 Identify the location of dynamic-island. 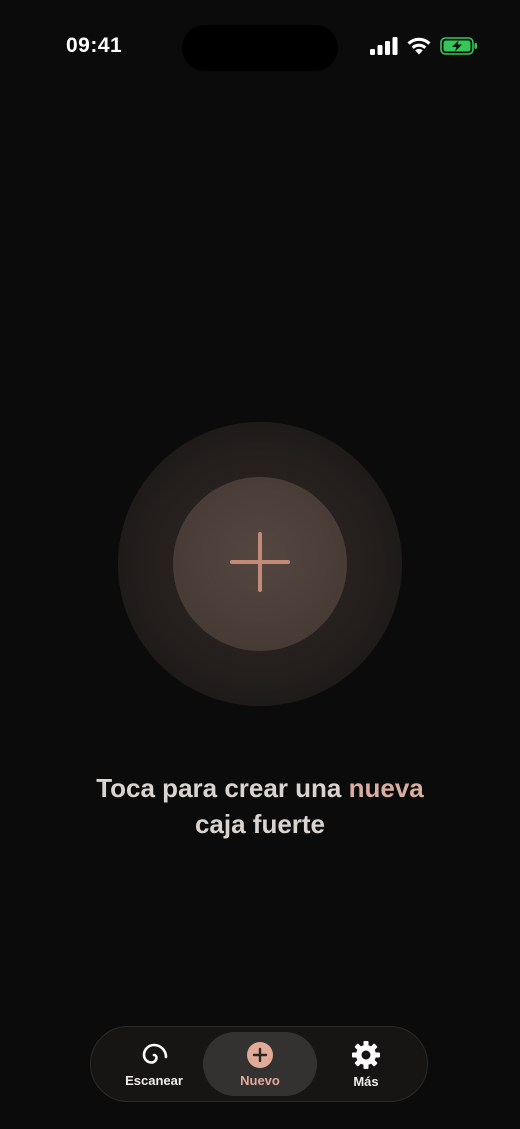
(260, 48).